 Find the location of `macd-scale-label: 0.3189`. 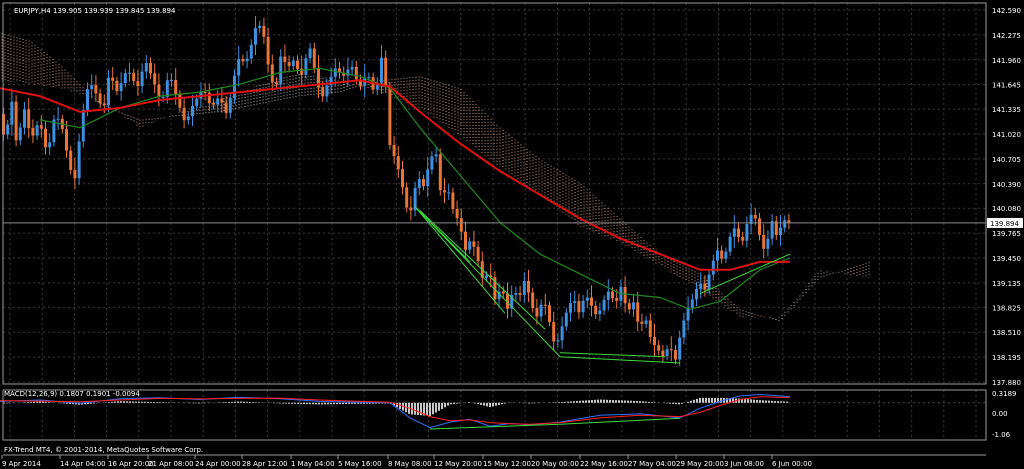

macd-scale-label: 0.3189 is located at coordinates (1004, 394).